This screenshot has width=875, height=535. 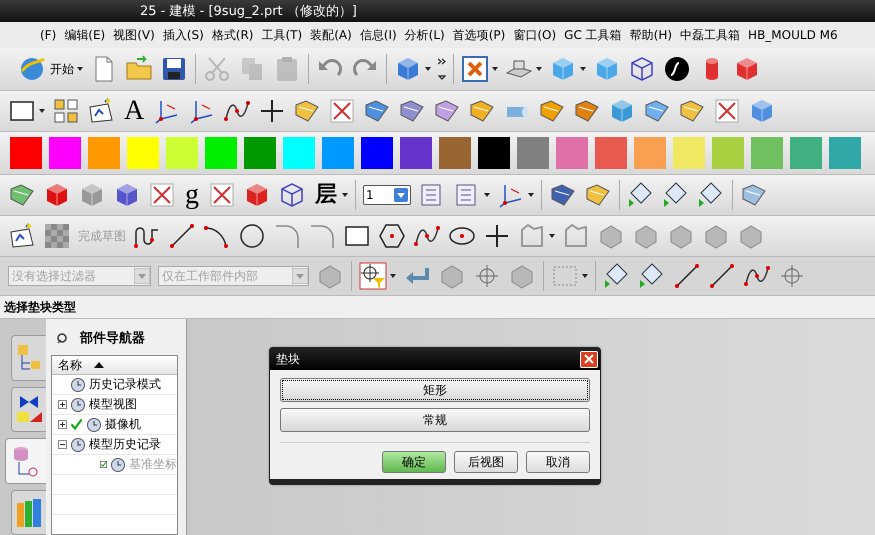 What do you see at coordinates (62, 444) in the screenshot?
I see `collapse-icon` at bounding box center [62, 444].